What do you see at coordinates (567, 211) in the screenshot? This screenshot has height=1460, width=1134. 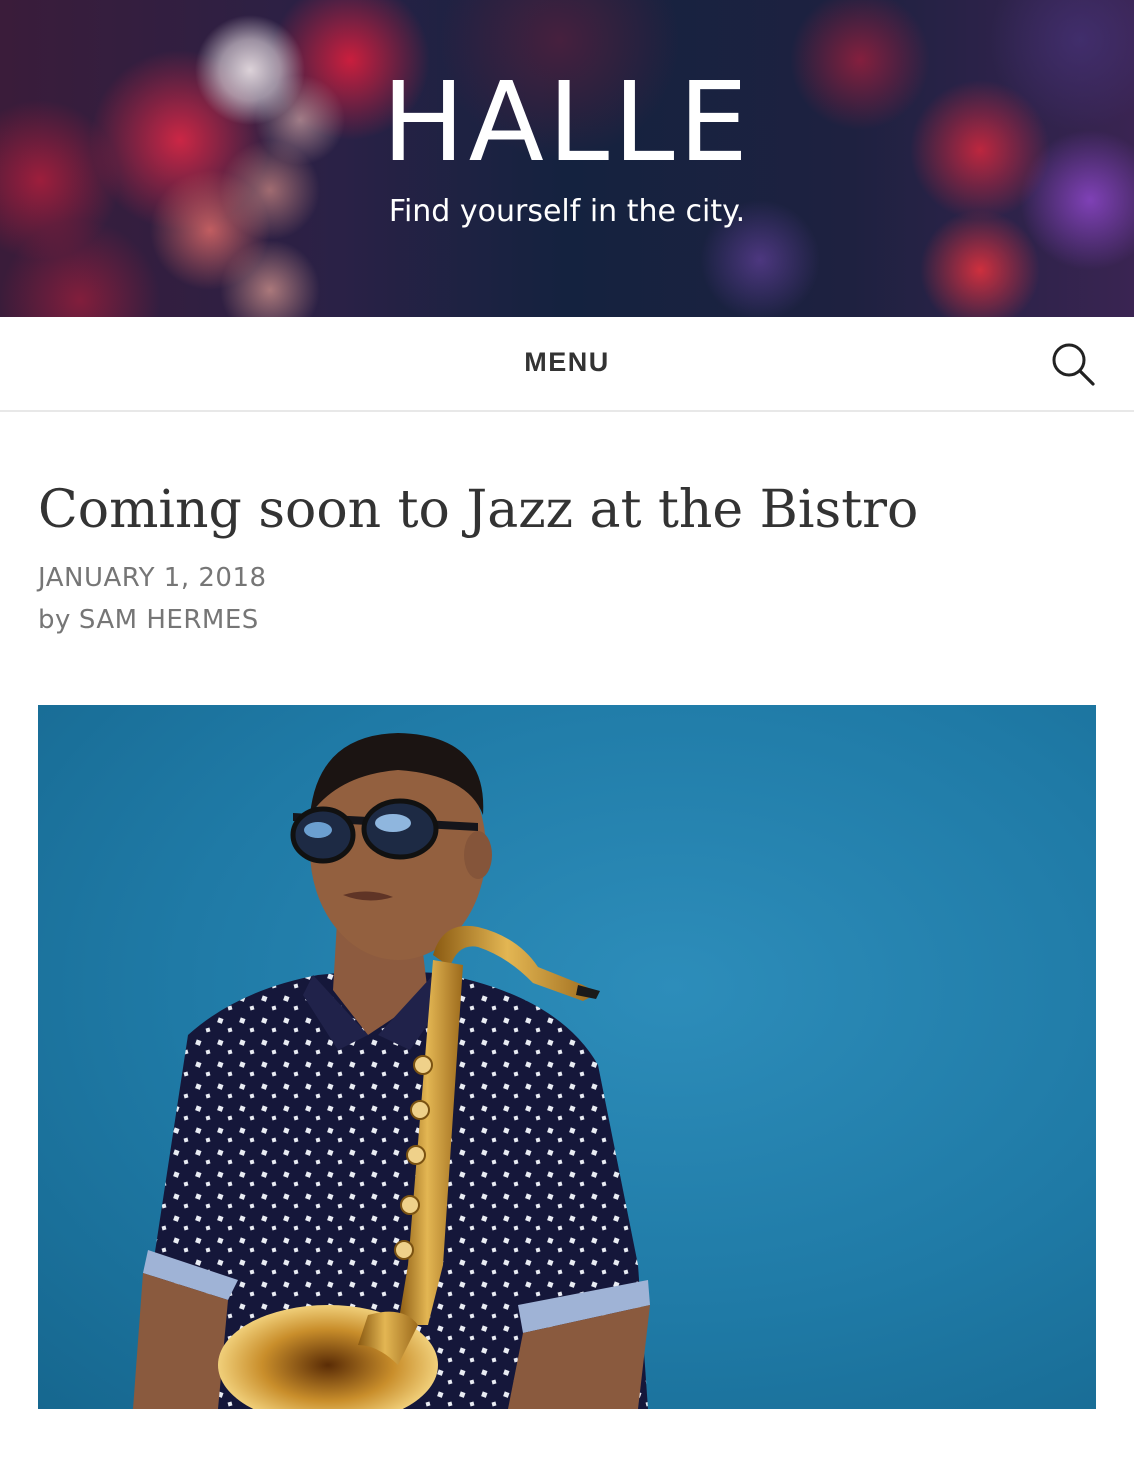 I see `site-tagline: Find yourself in the city.` at bounding box center [567, 211].